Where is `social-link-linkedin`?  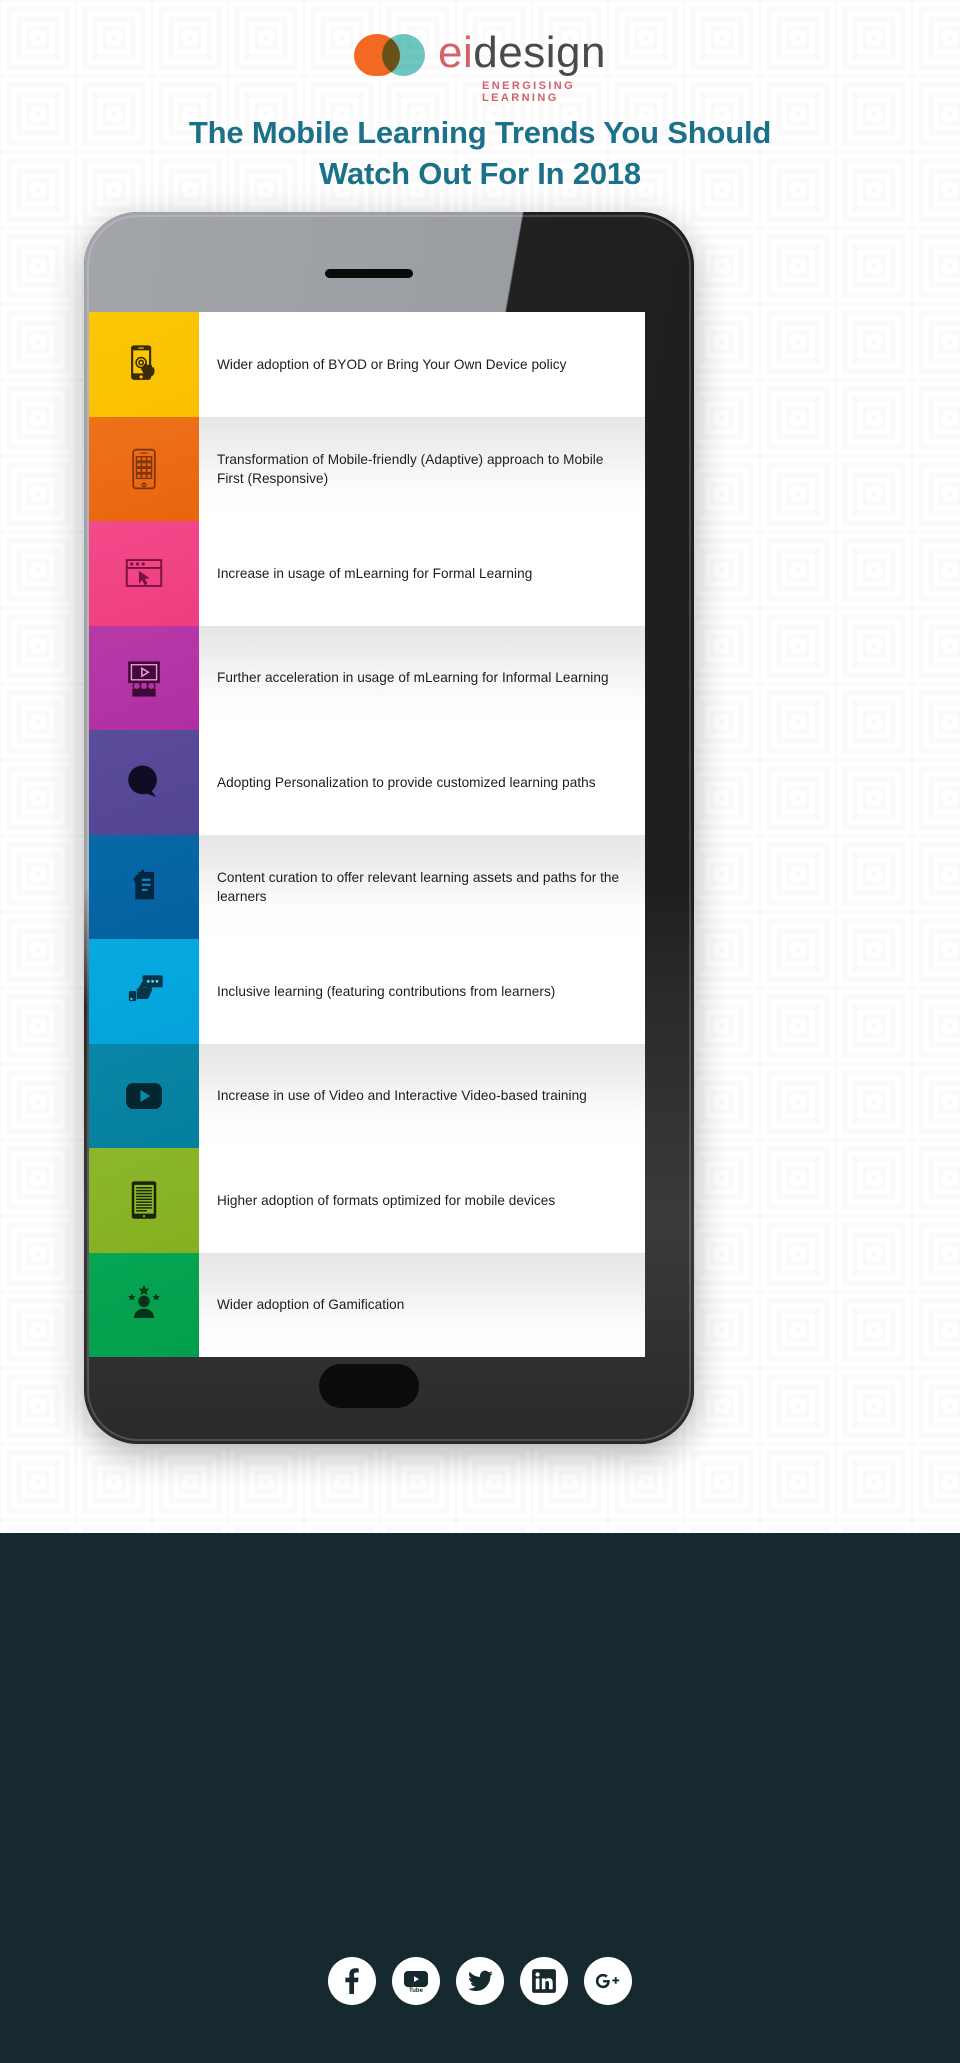
social-link-linkedin is located at coordinates (544, 1981).